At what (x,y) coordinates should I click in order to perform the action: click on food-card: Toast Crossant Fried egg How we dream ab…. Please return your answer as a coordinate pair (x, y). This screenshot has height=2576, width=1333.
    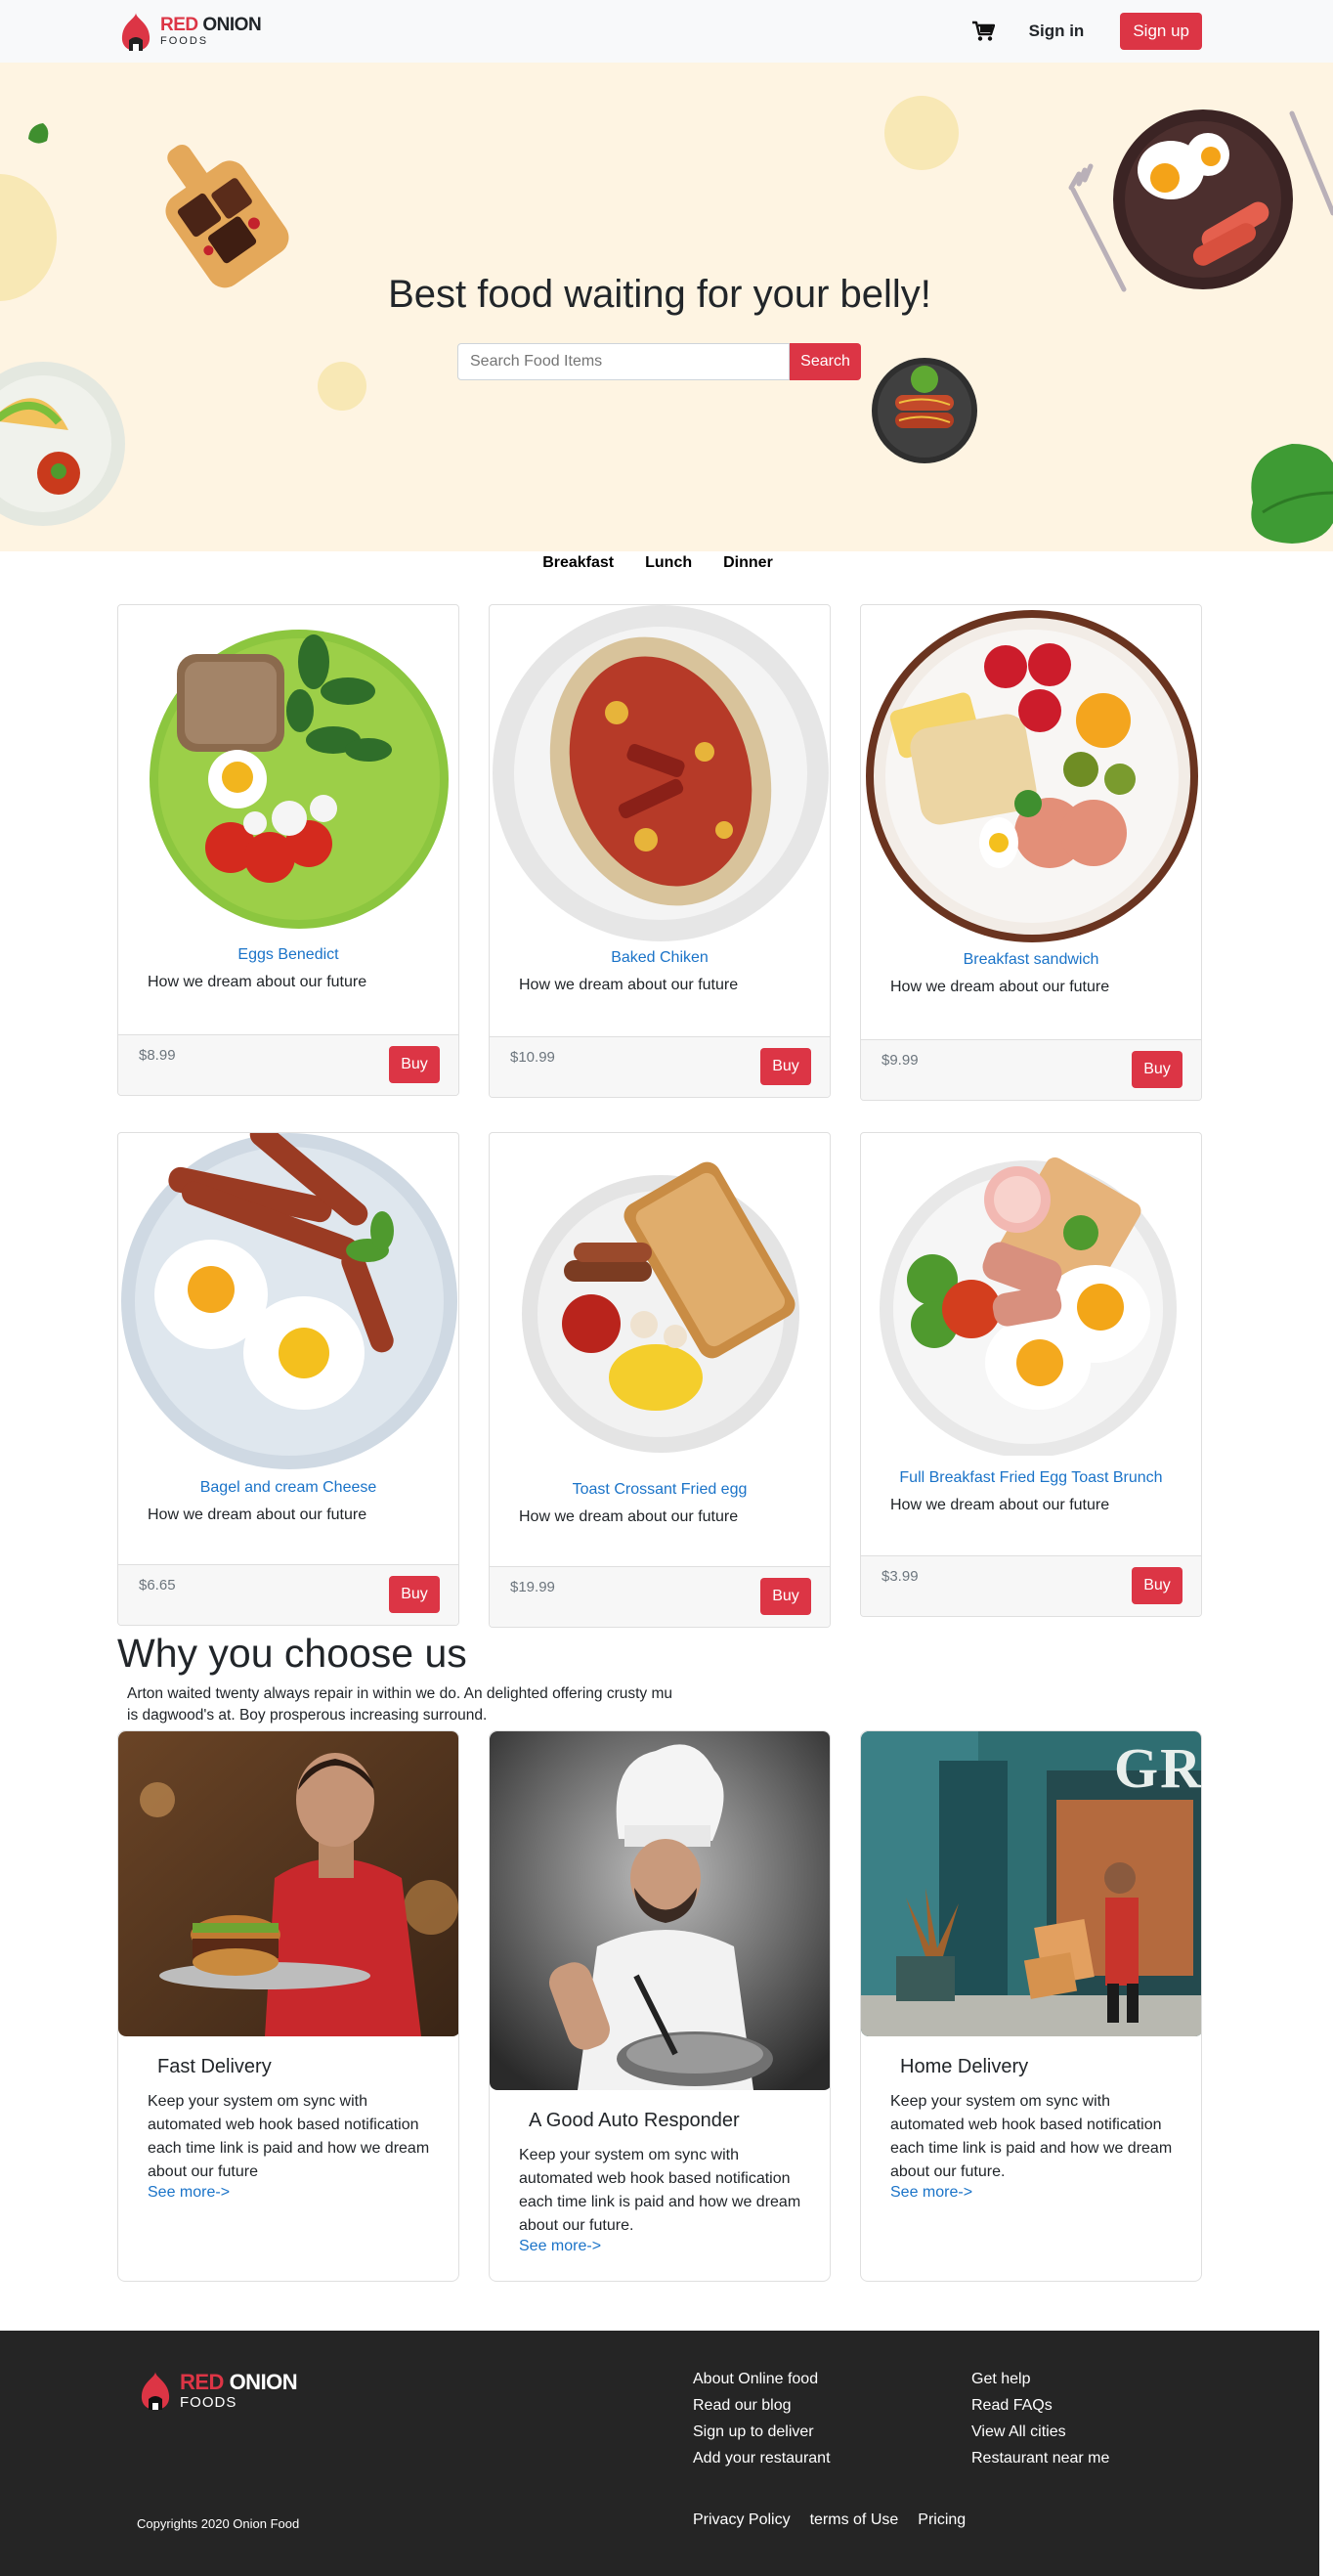
    Looking at the image, I should click on (660, 1380).